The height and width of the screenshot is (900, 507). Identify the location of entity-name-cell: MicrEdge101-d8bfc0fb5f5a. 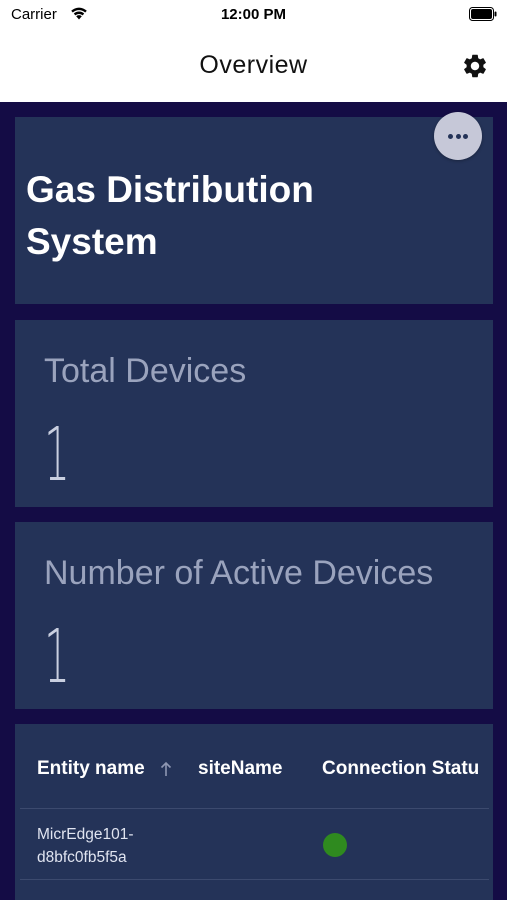
(112, 846).